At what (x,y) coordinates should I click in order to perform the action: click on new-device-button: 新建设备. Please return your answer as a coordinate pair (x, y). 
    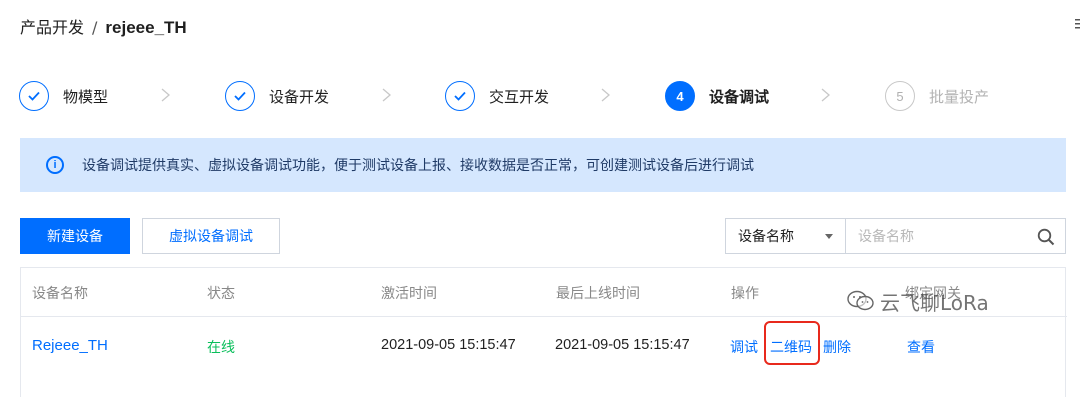
    Looking at the image, I should click on (75, 236).